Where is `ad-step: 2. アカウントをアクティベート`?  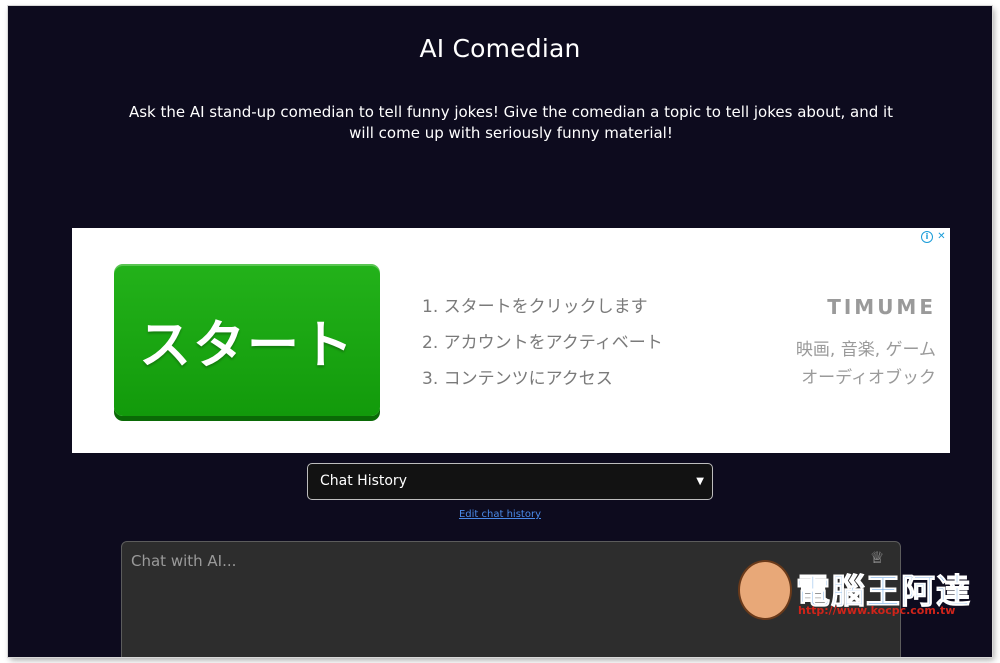 ad-step: 2. アカウントをアクティベート is located at coordinates (542, 343).